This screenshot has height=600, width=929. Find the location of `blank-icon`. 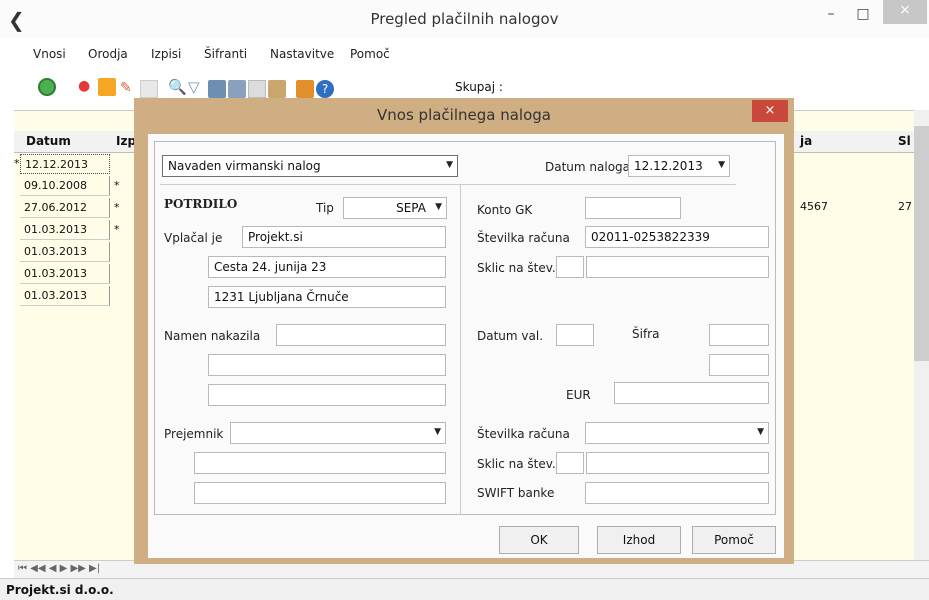

blank-icon is located at coordinates (149, 89).